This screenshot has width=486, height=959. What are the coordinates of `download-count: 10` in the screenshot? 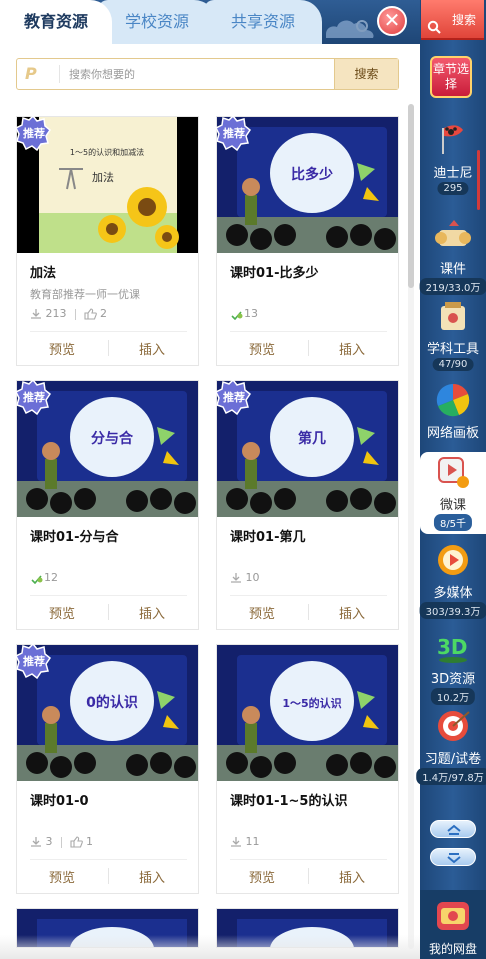 It's located at (252, 577).